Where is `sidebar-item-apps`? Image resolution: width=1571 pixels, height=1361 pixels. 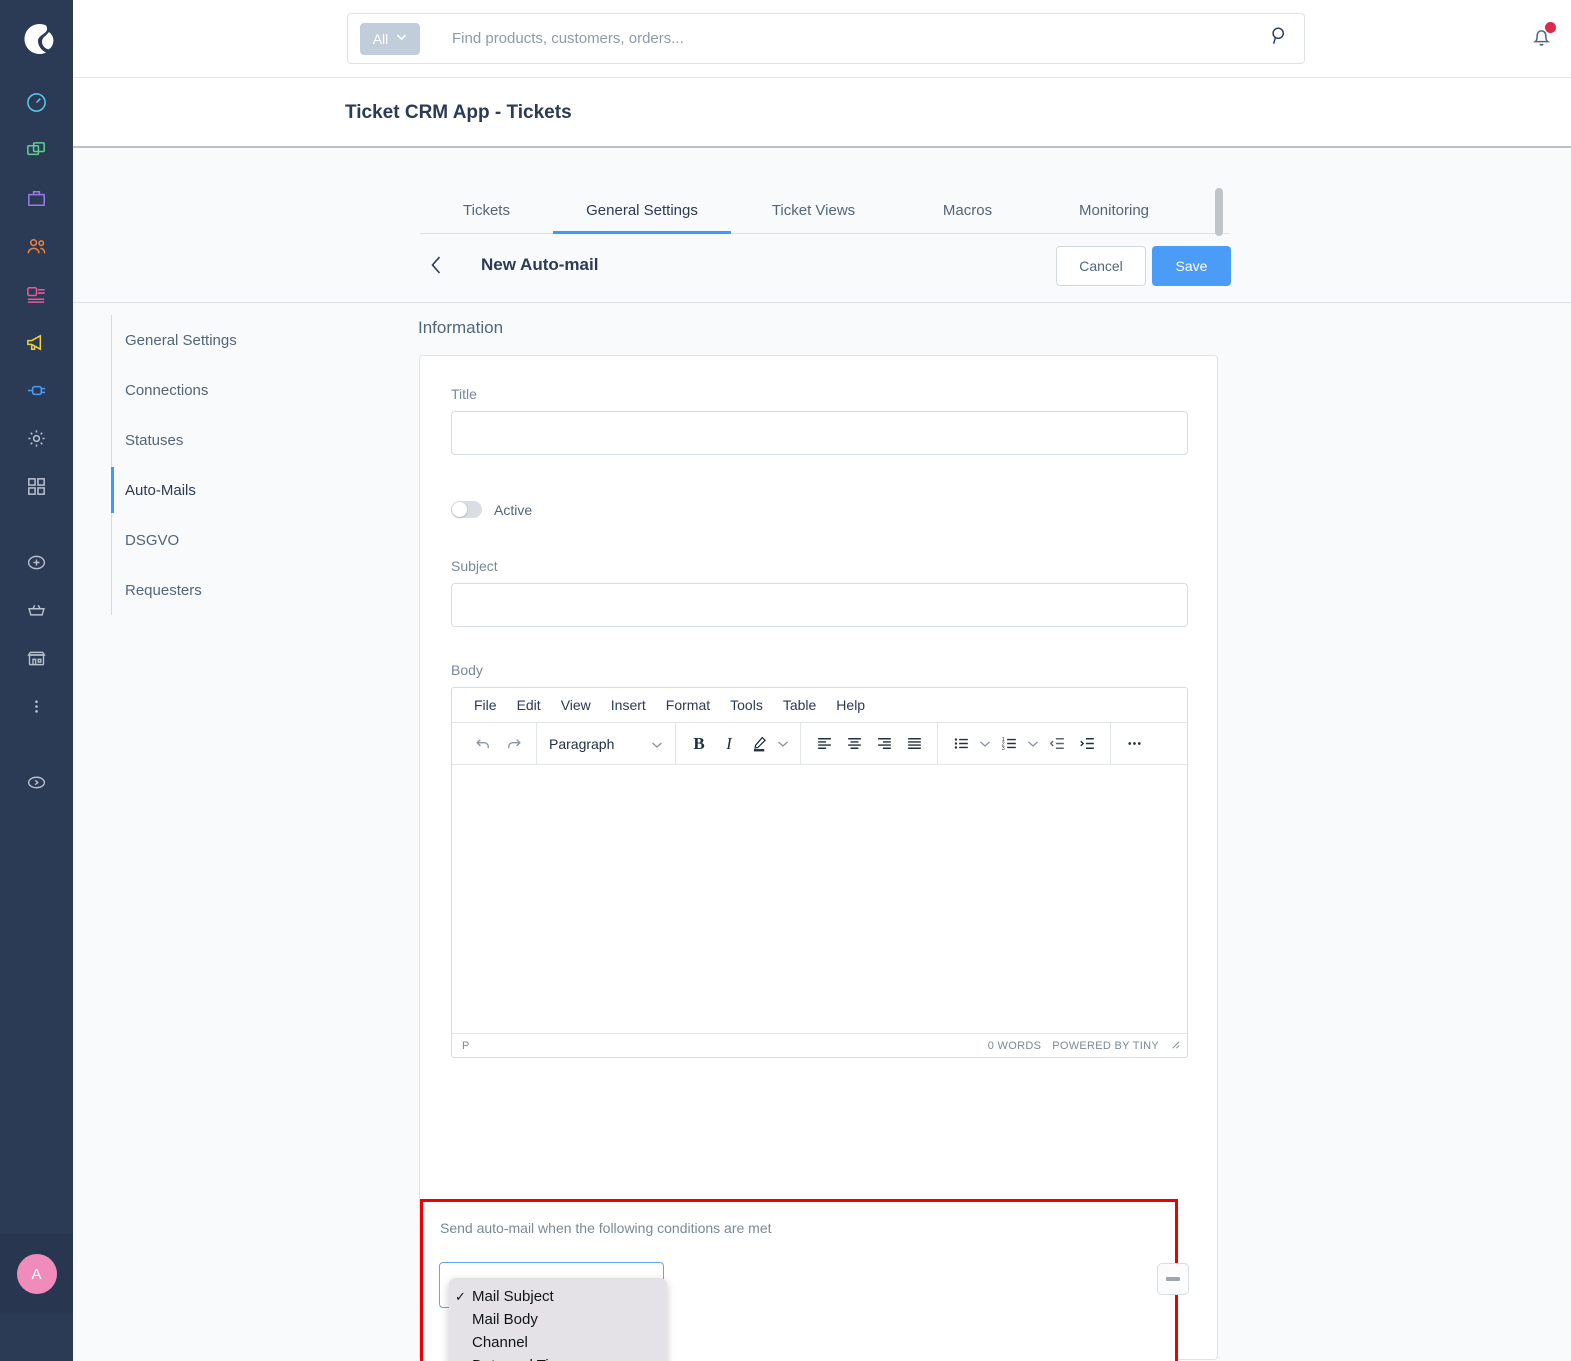
sidebar-item-apps is located at coordinates (36, 486).